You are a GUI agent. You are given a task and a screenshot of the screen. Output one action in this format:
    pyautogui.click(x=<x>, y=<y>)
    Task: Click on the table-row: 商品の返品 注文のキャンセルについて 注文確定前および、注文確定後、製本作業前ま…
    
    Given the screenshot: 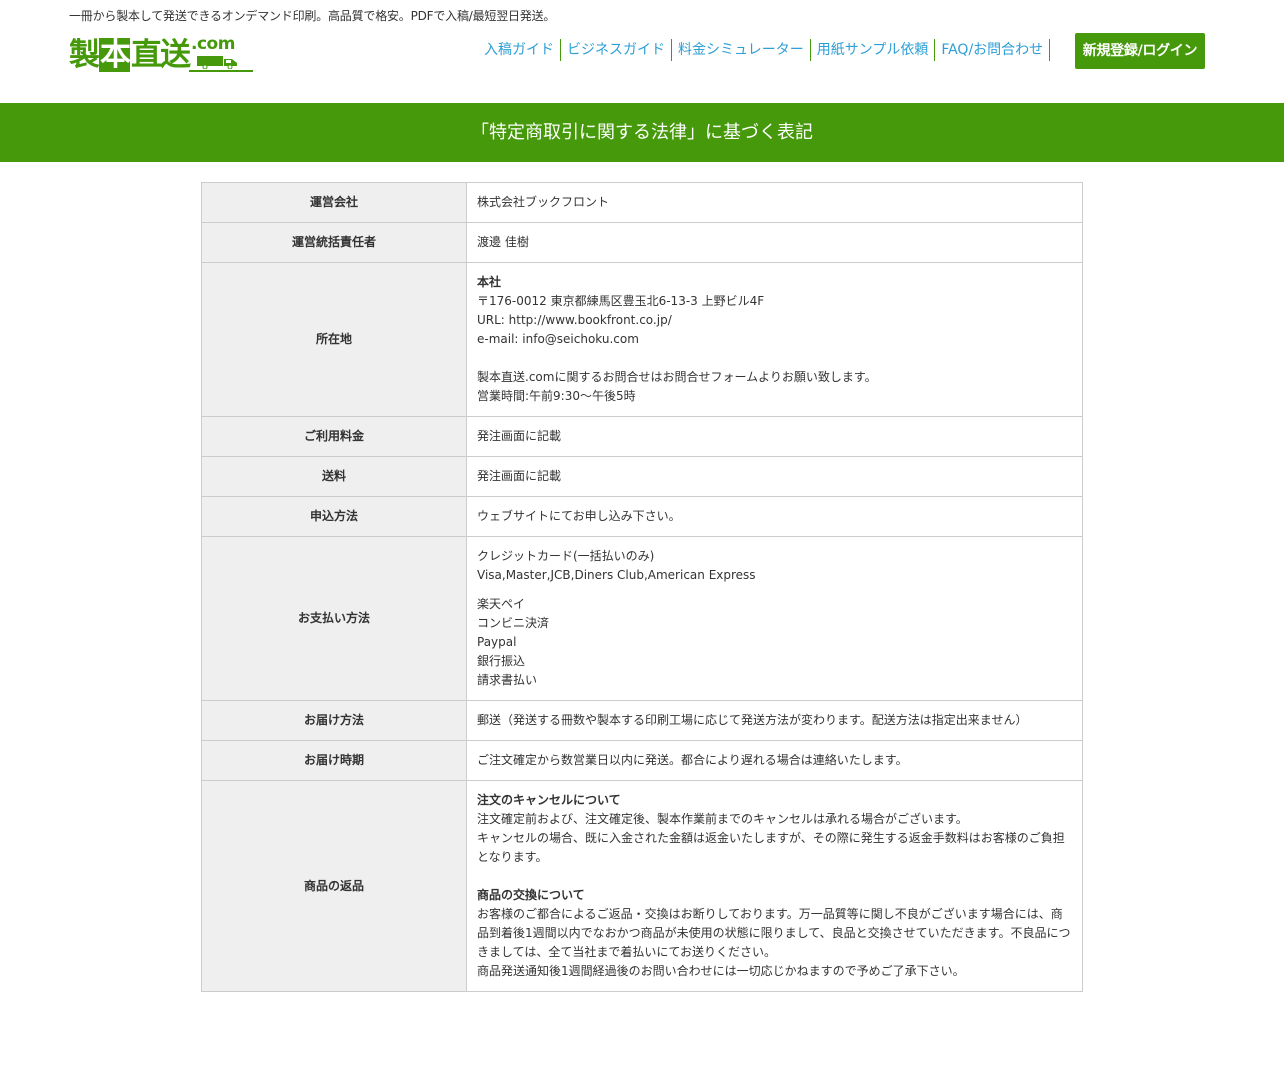 What is the action you would take?
    pyautogui.click(x=642, y=886)
    